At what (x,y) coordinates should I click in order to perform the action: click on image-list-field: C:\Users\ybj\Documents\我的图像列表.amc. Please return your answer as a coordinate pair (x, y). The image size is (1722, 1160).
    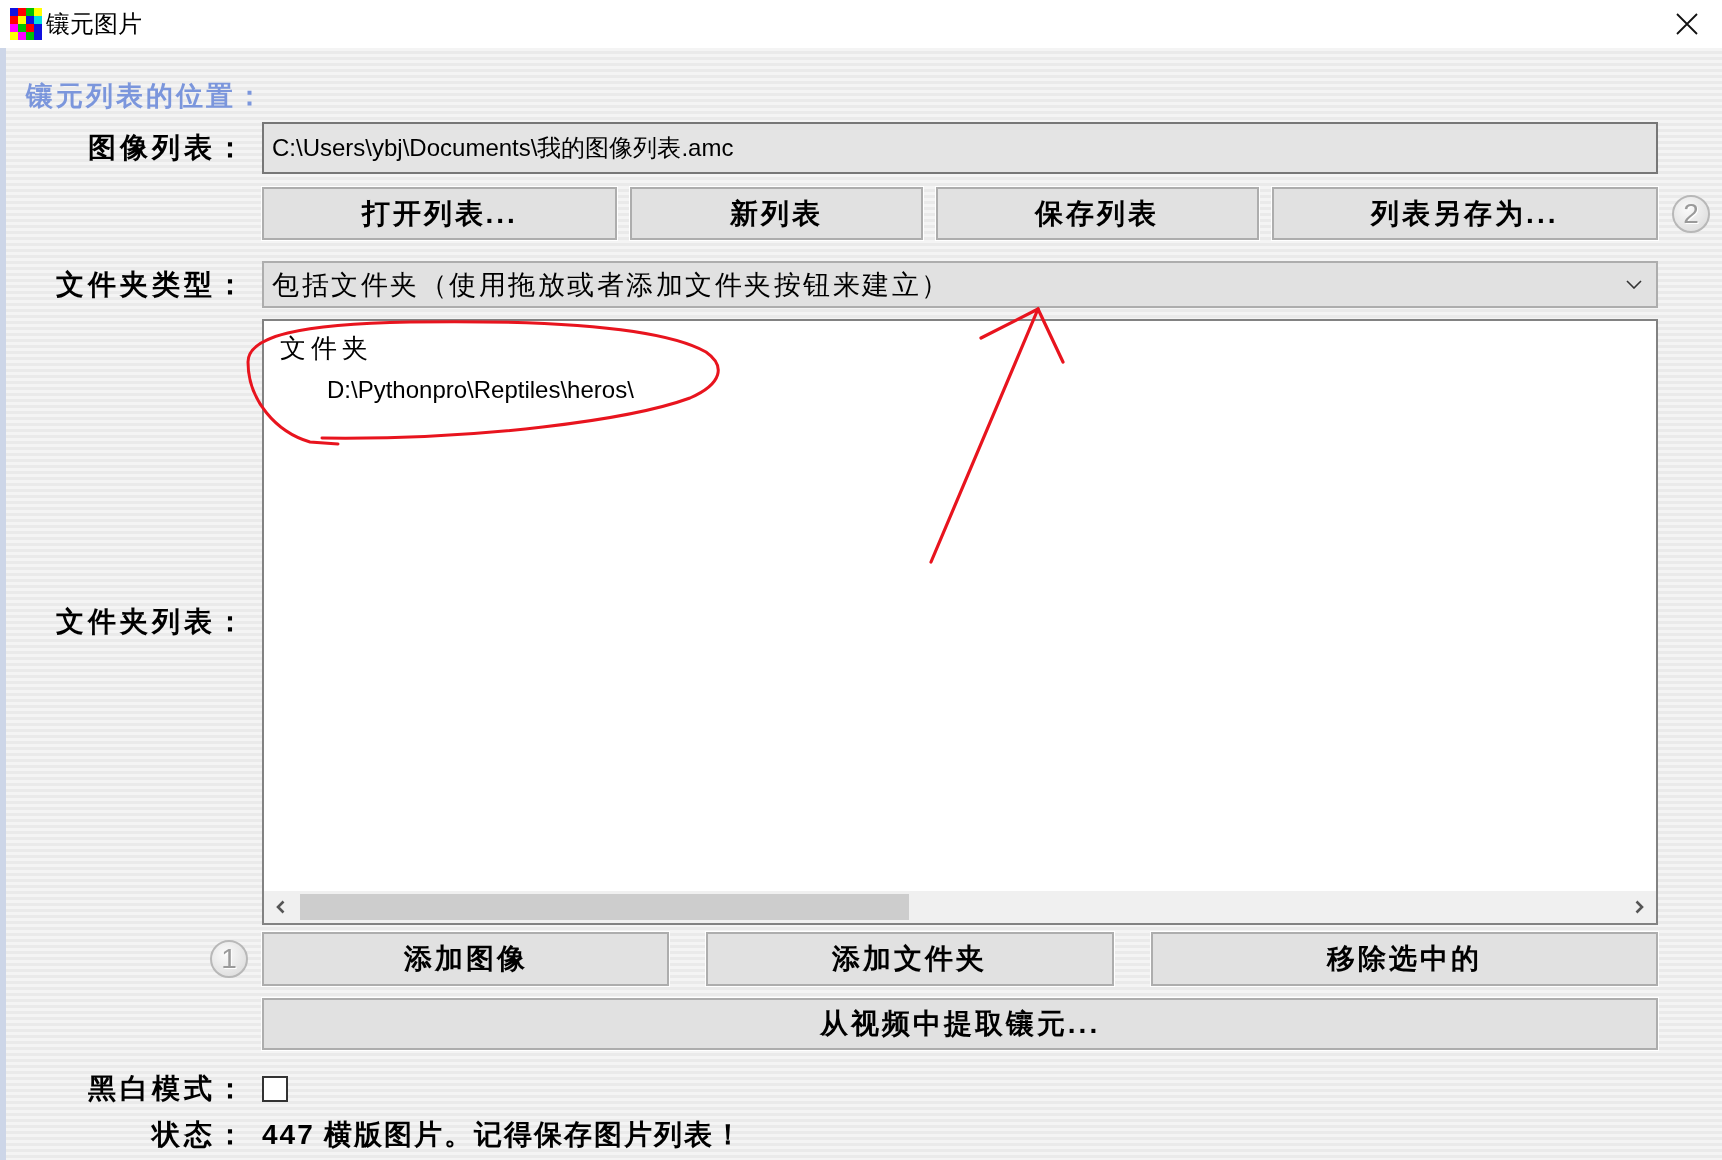
    Looking at the image, I should click on (960, 148).